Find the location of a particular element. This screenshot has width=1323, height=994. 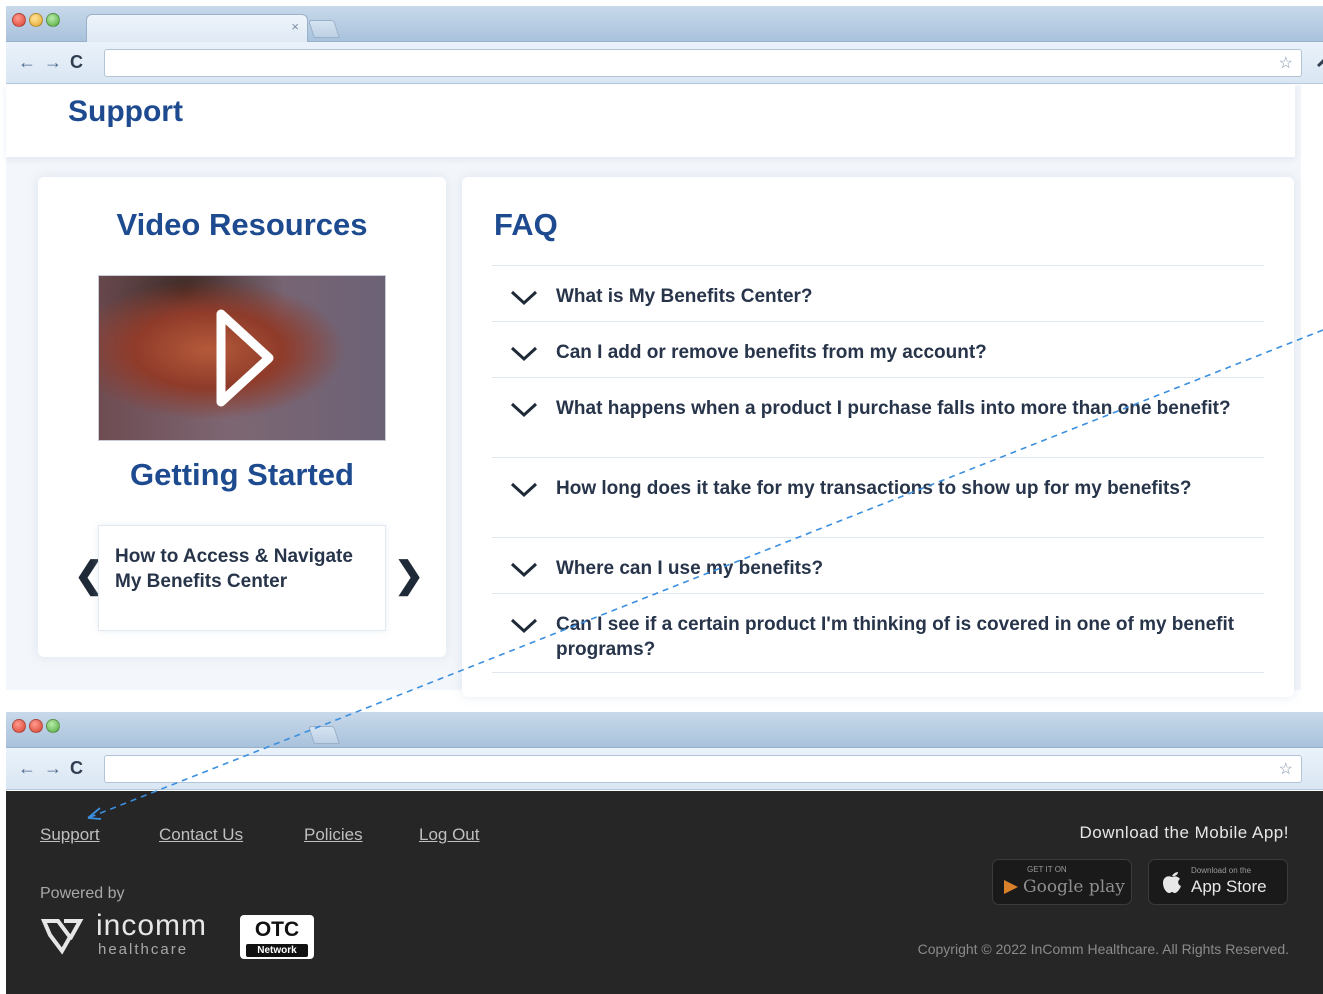

tab-bar: × is located at coordinates (664, 24).